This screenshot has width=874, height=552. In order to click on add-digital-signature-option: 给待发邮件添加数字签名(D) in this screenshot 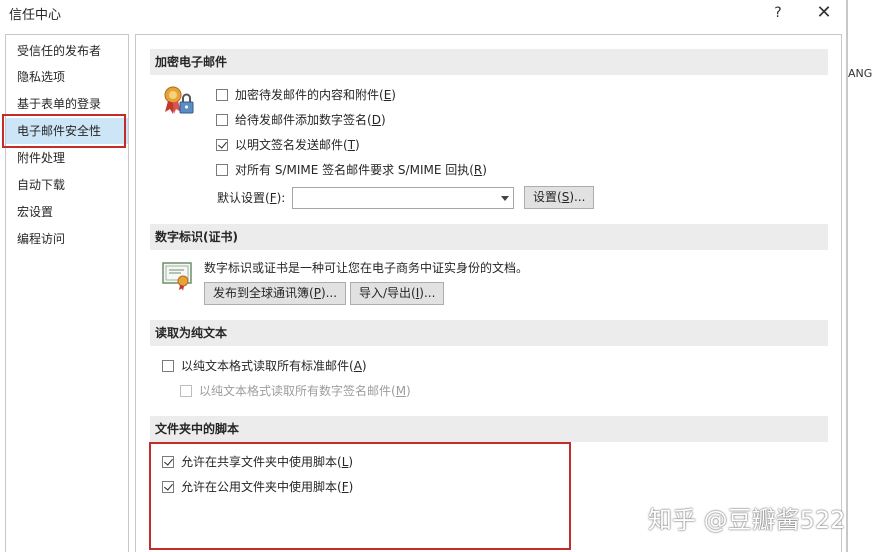, I will do `click(301, 120)`.